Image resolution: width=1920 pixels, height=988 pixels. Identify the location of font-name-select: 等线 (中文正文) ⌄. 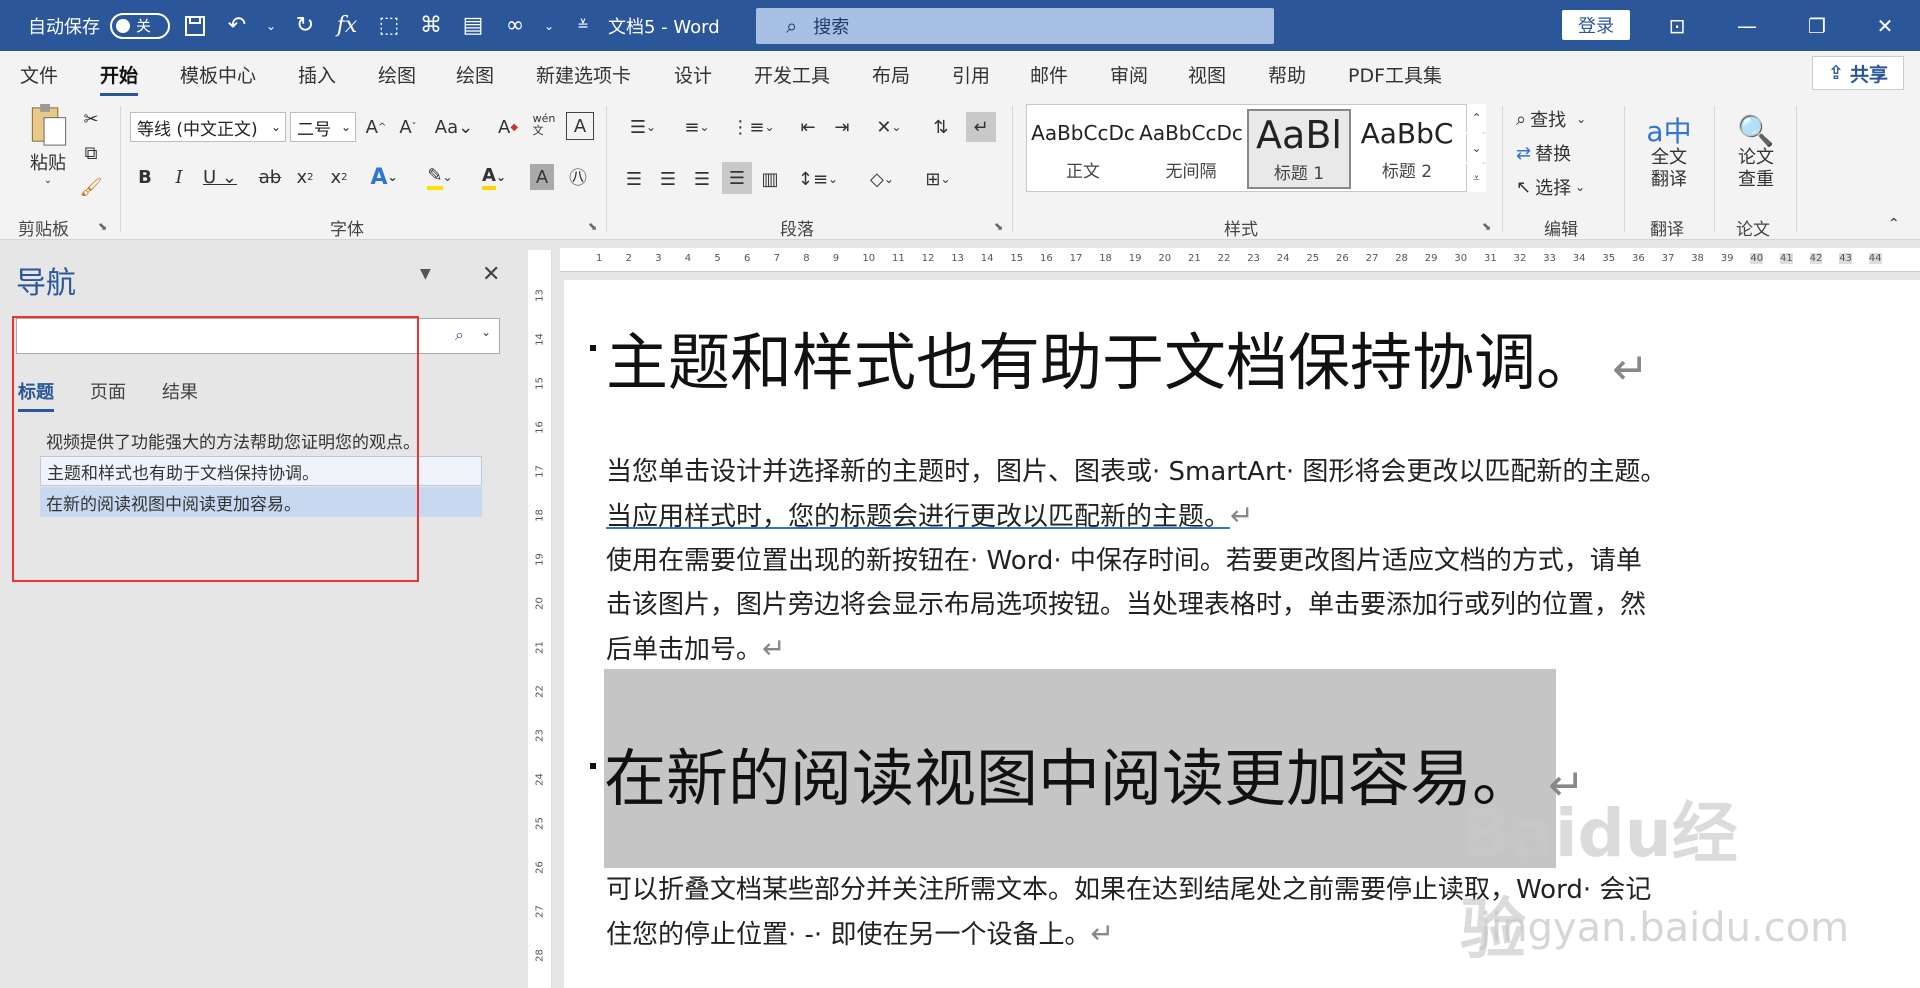
(208, 127).